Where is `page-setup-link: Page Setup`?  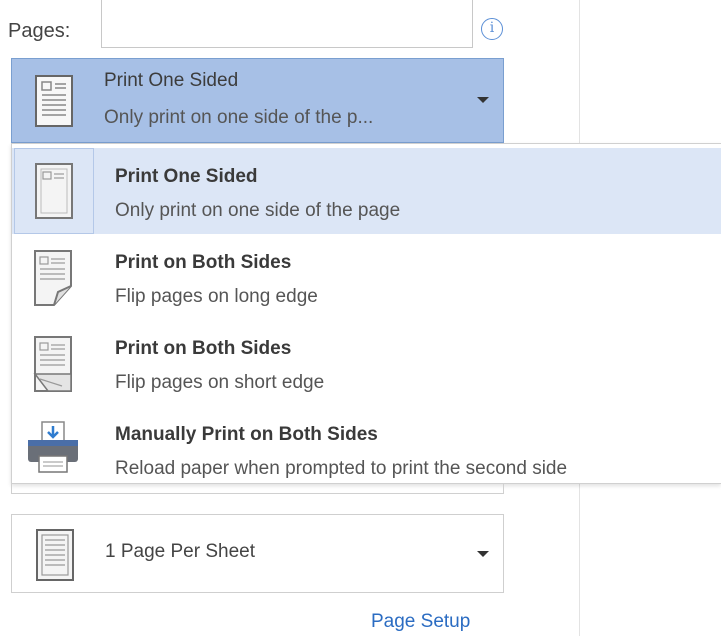 page-setup-link: Page Setup is located at coordinates (420, 622).